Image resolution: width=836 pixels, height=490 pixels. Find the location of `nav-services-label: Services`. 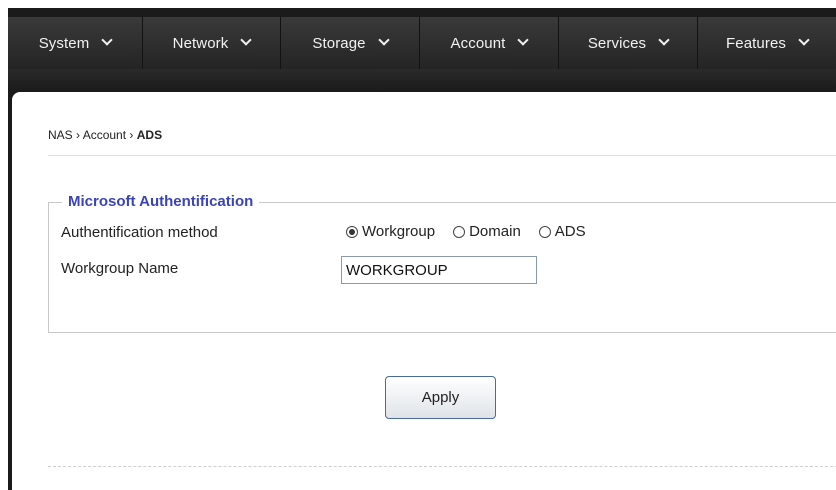

nav-services-label: Services is located at coordinates (617, 43).